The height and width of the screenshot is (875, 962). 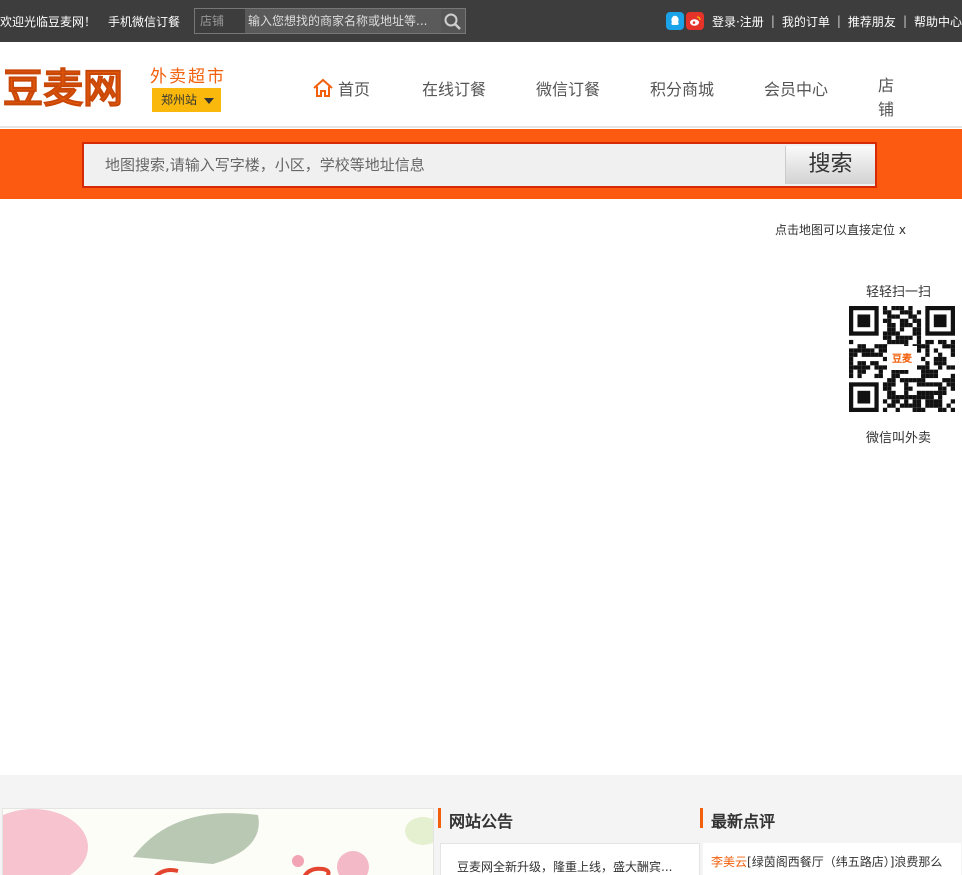 I want to click on map-search: 搜索, so click(x=479, y=165).